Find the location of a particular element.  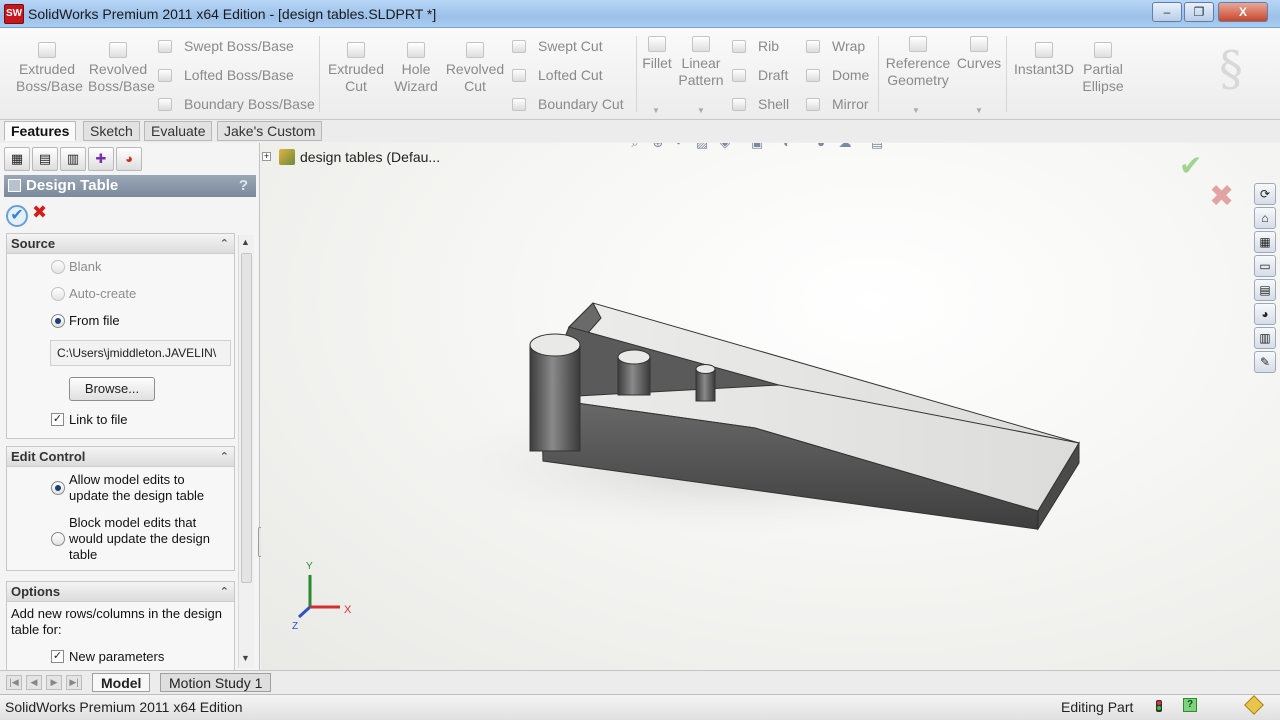

rib-icon is located at coordinates (739, 46).